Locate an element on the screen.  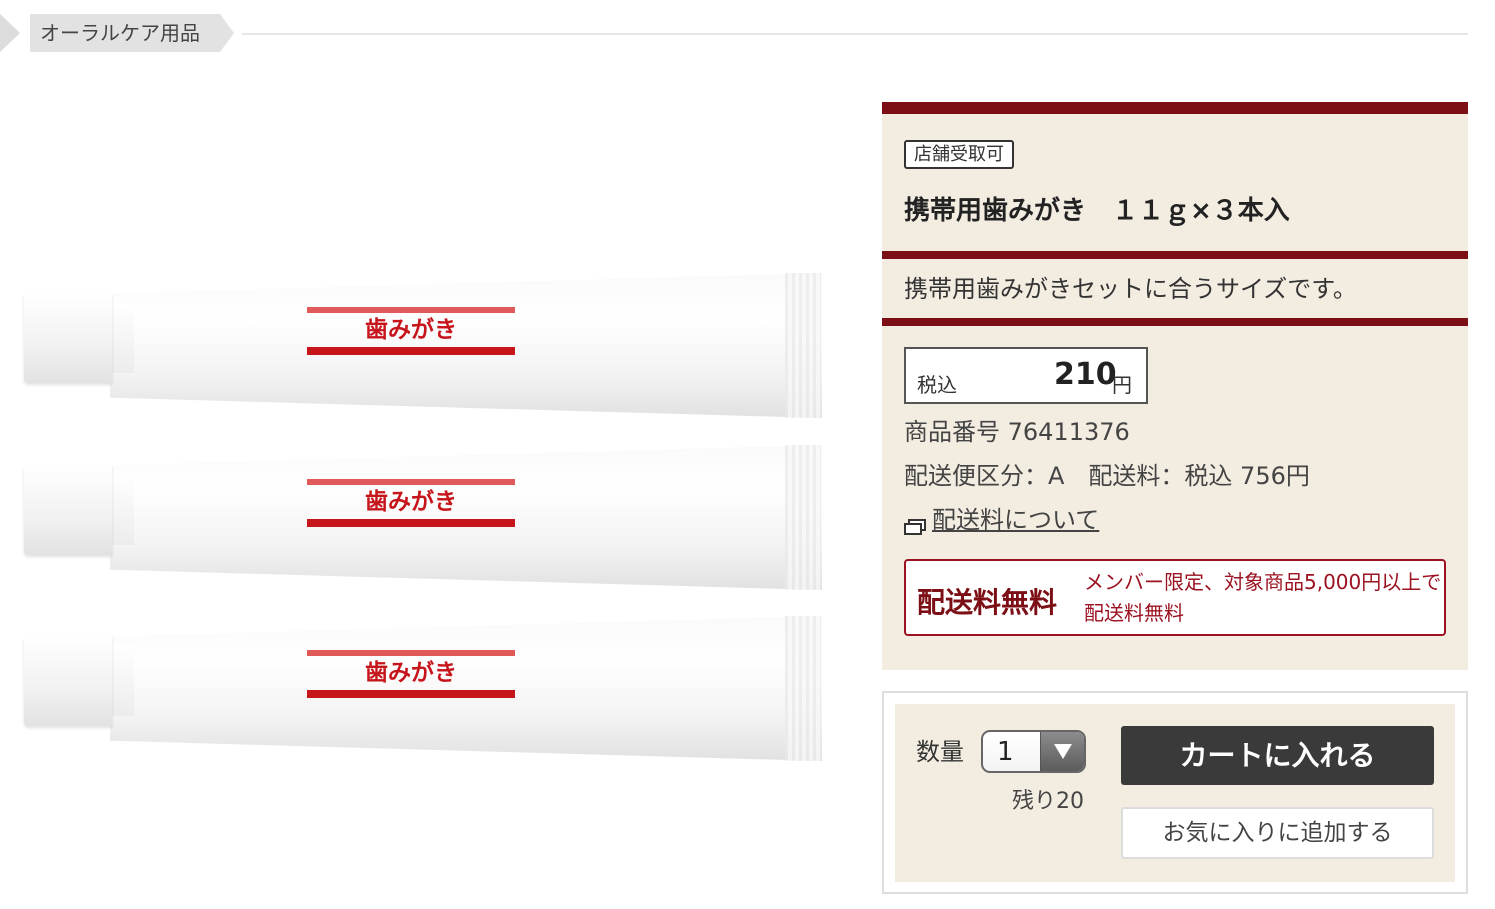
shipping-link-text: 配送料について is located at coordinates (1015, 520).